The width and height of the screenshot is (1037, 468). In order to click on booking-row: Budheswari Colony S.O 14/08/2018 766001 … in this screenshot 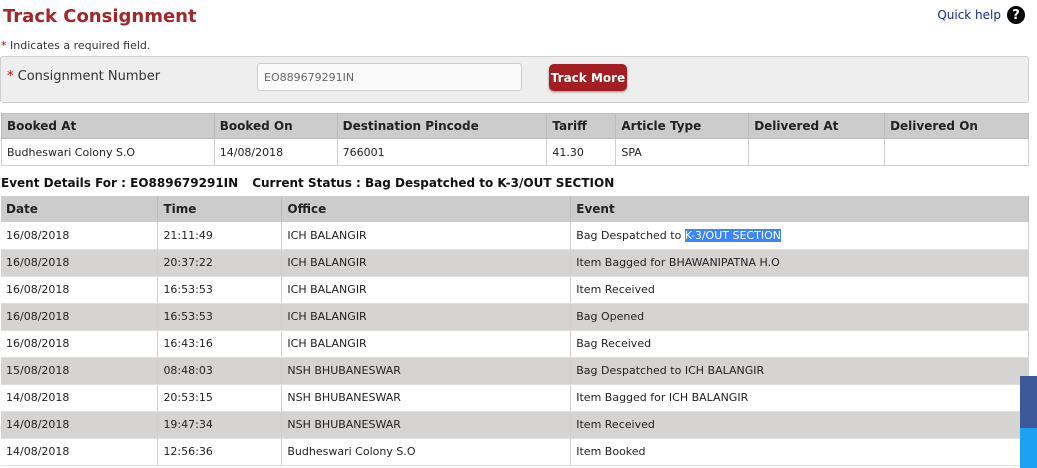, I will do `click(515, 152)`.